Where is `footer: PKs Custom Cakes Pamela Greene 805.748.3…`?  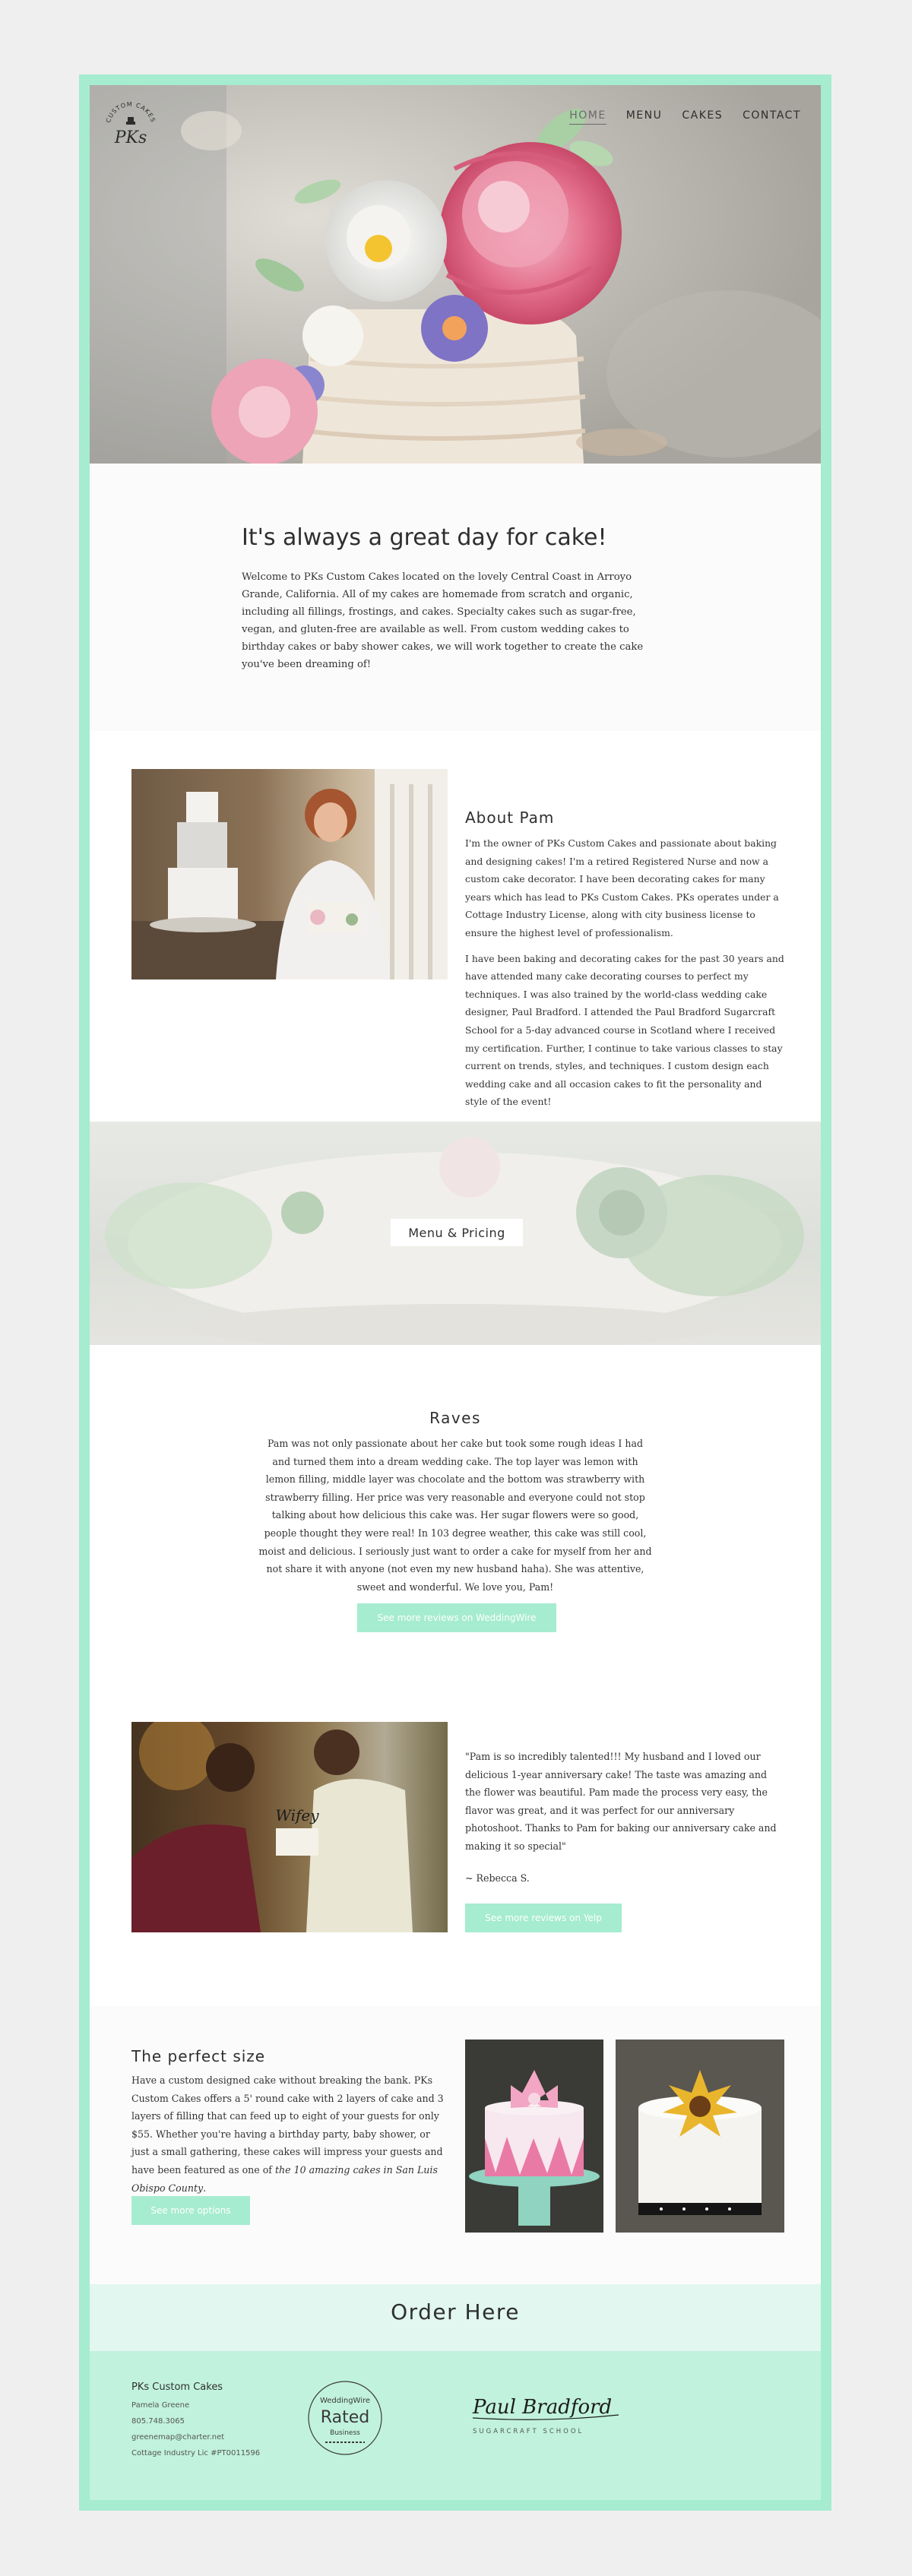
footer: PKs Custom Cakes Pamela Greene 805.748.3… is located at coordinates (455, 2425).